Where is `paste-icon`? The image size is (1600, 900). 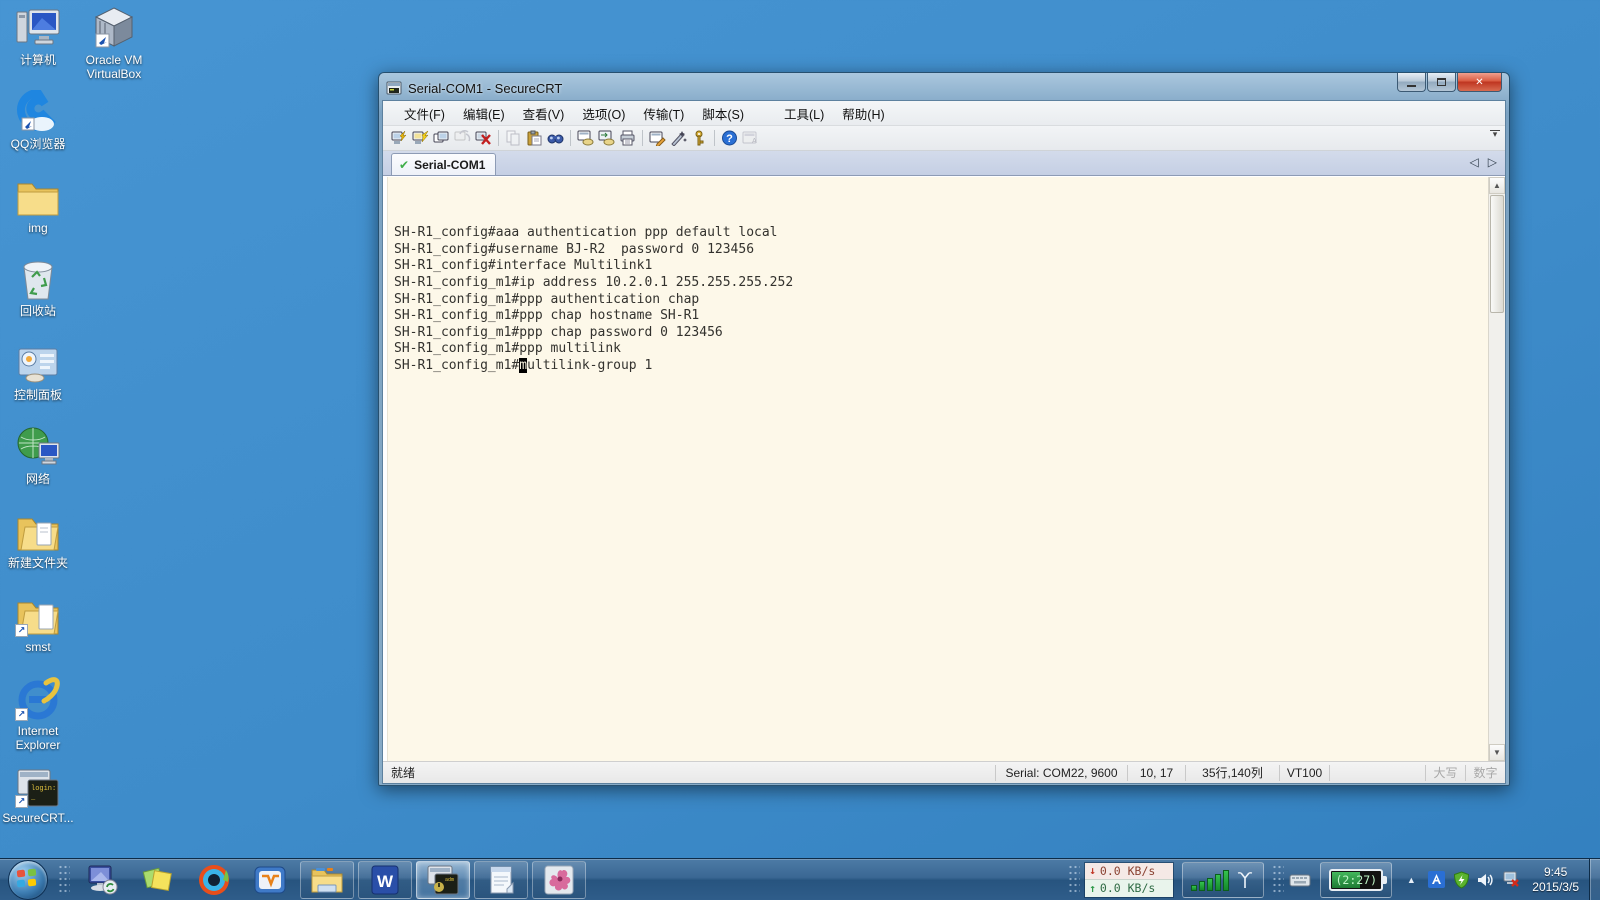 paste-icon is located at coordinates (534, 138).